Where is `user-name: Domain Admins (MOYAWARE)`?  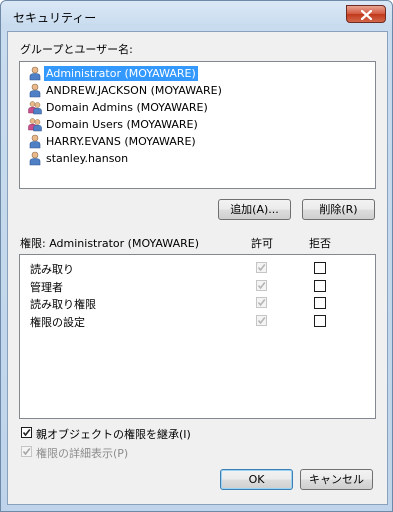
user-name: Domain Admins (MOYAWARE) is located at coordinates (127, 107).